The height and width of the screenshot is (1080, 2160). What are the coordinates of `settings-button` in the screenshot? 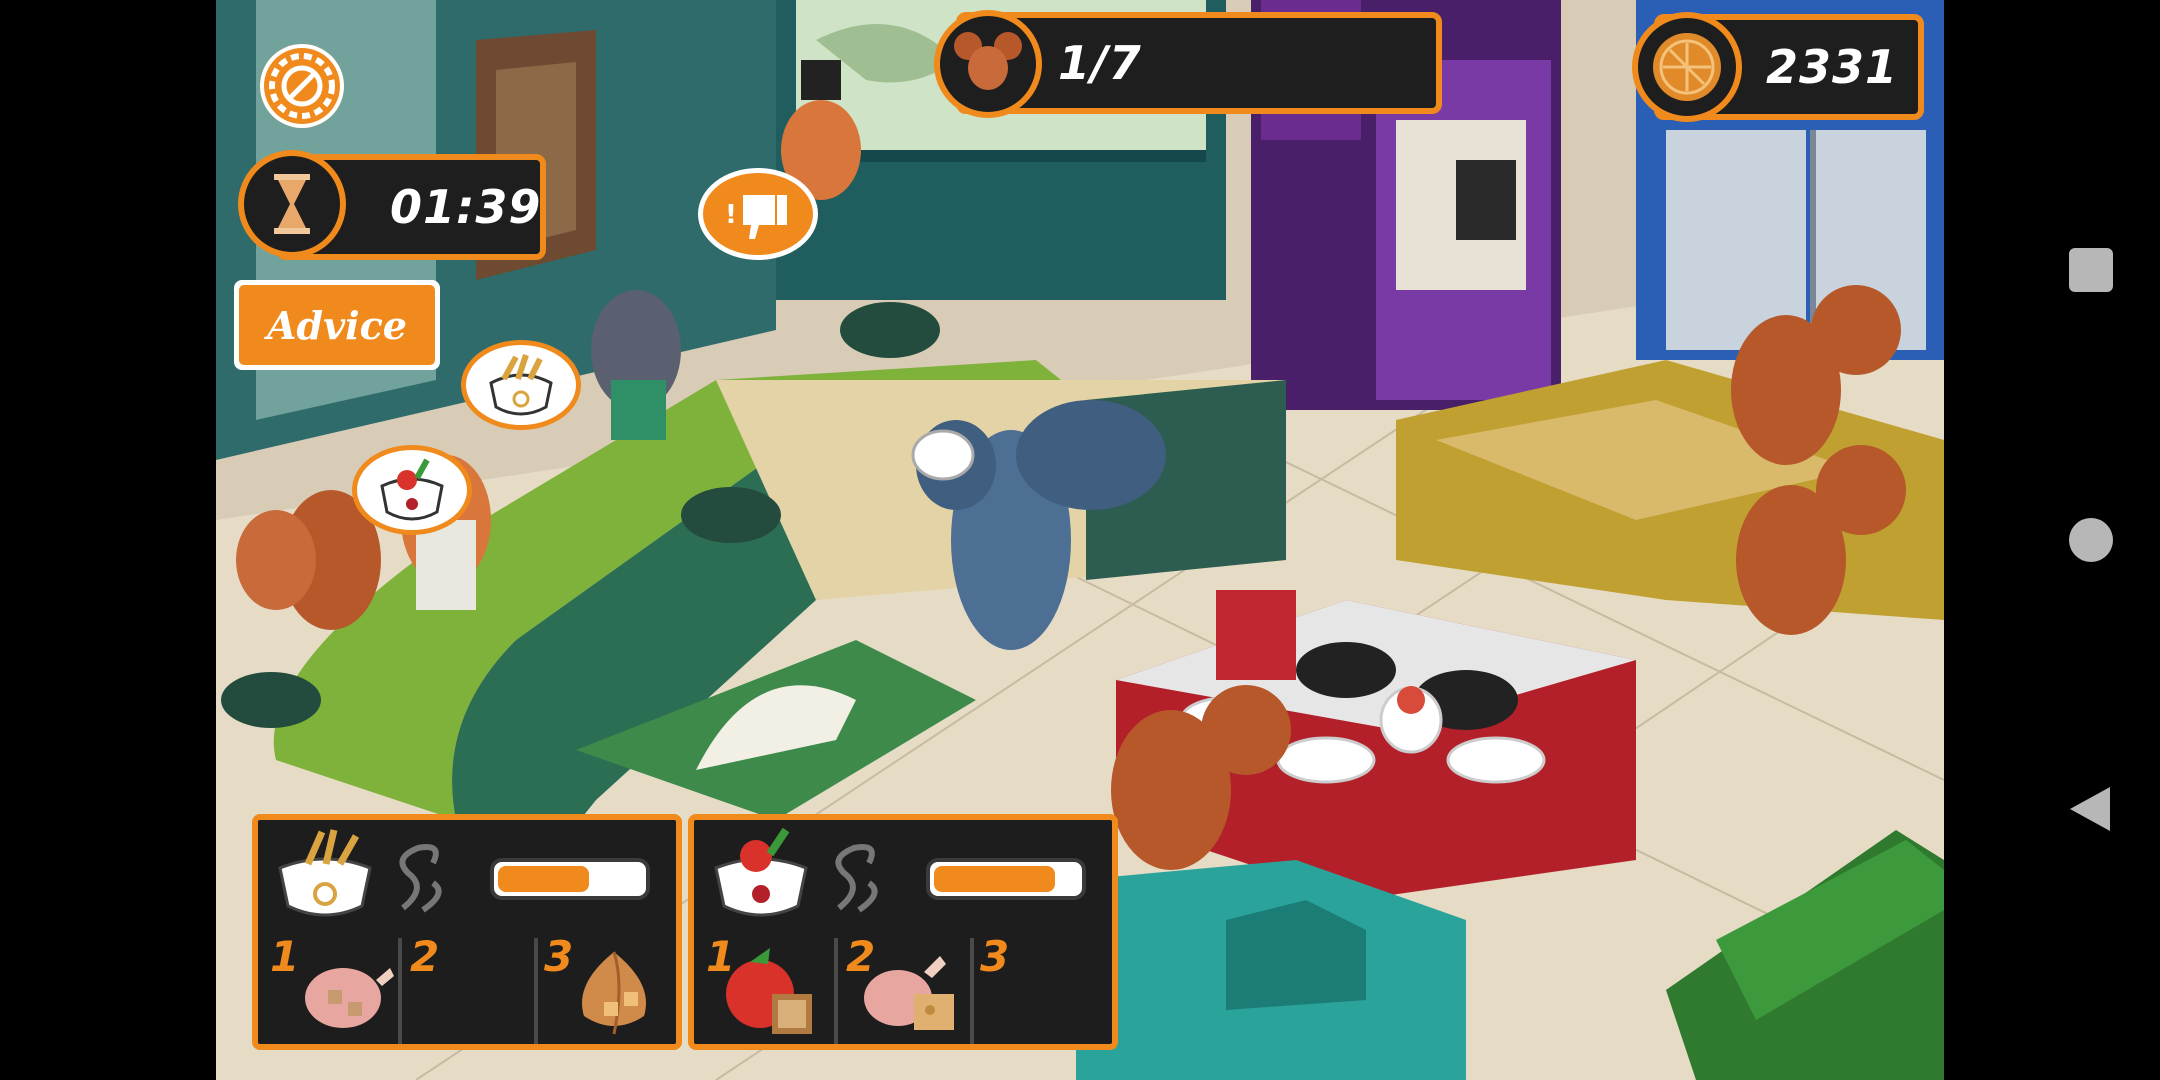 It's located at (302, 86).